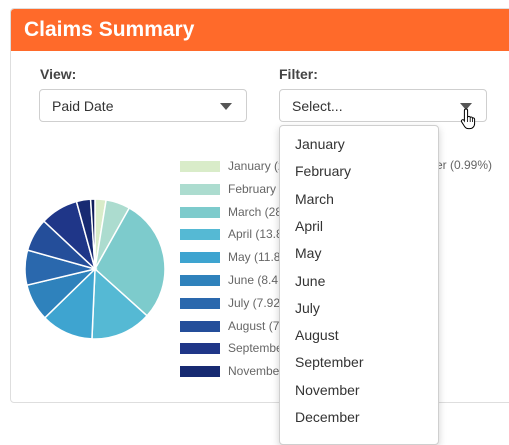 The height and width of the screenshot is (445, 509). I want to click on view-select: Paid Date, so click(143, 105).